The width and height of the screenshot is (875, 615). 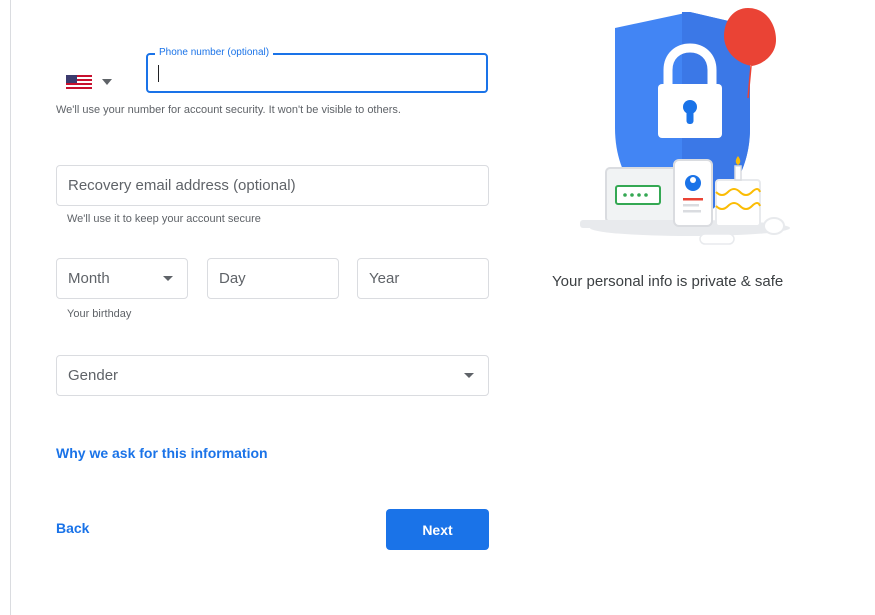 I want to click on plate-icon, so click(x=774, y=226).